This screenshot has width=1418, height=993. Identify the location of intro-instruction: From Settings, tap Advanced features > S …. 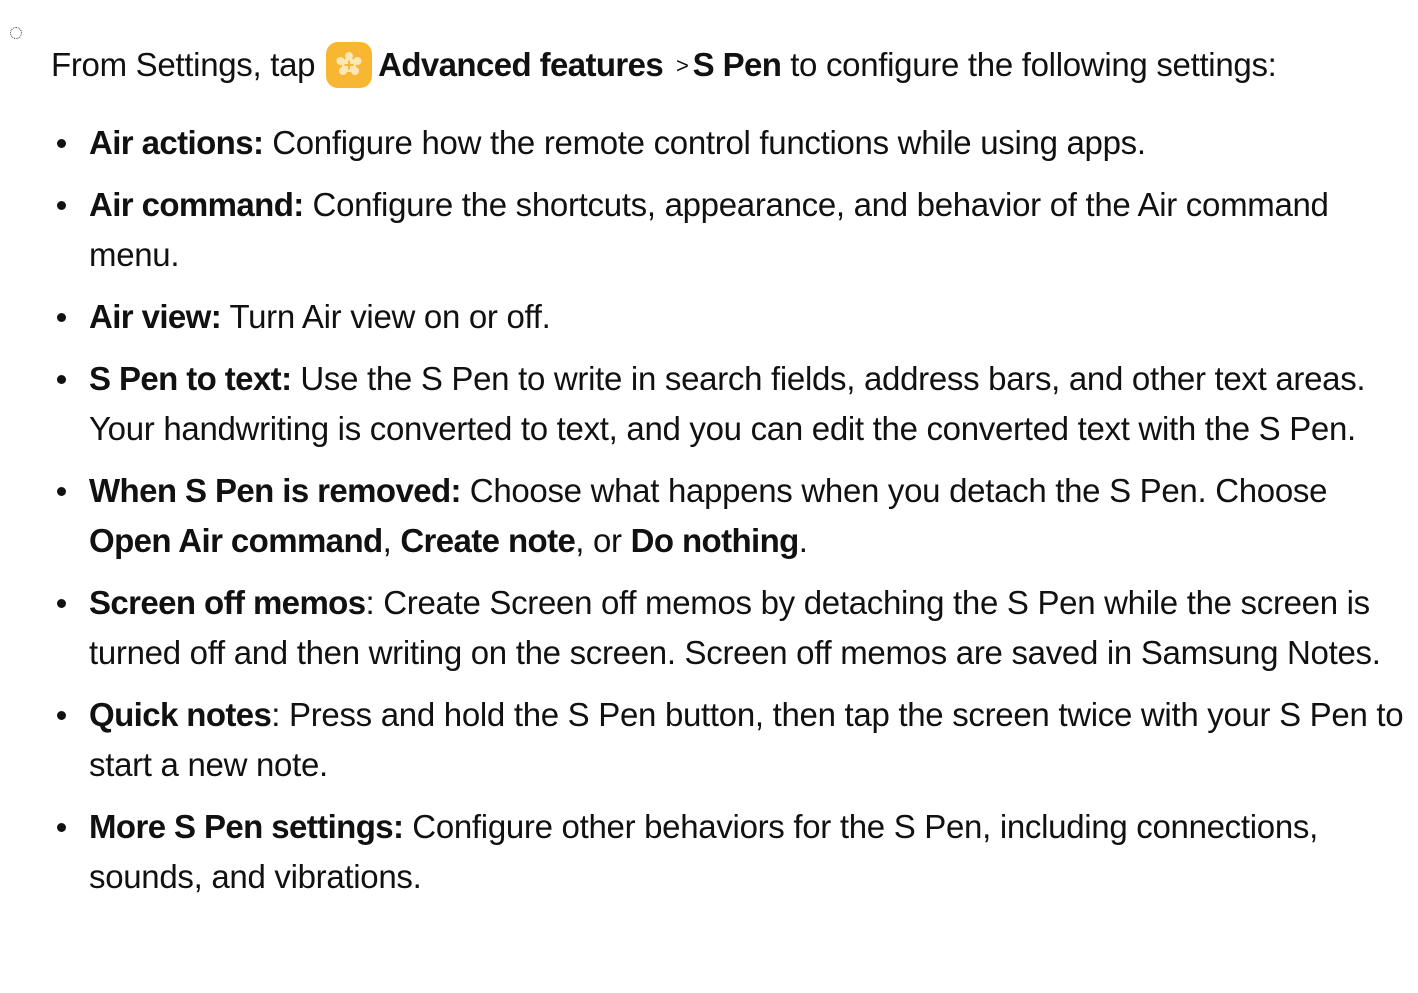
(716, 65).